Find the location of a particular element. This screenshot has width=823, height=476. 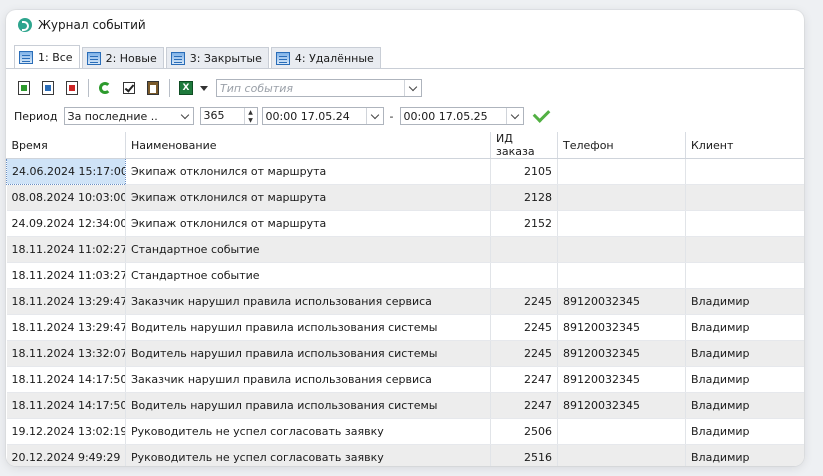

apply-filter-check-icon is located at coordinates (541, 114).